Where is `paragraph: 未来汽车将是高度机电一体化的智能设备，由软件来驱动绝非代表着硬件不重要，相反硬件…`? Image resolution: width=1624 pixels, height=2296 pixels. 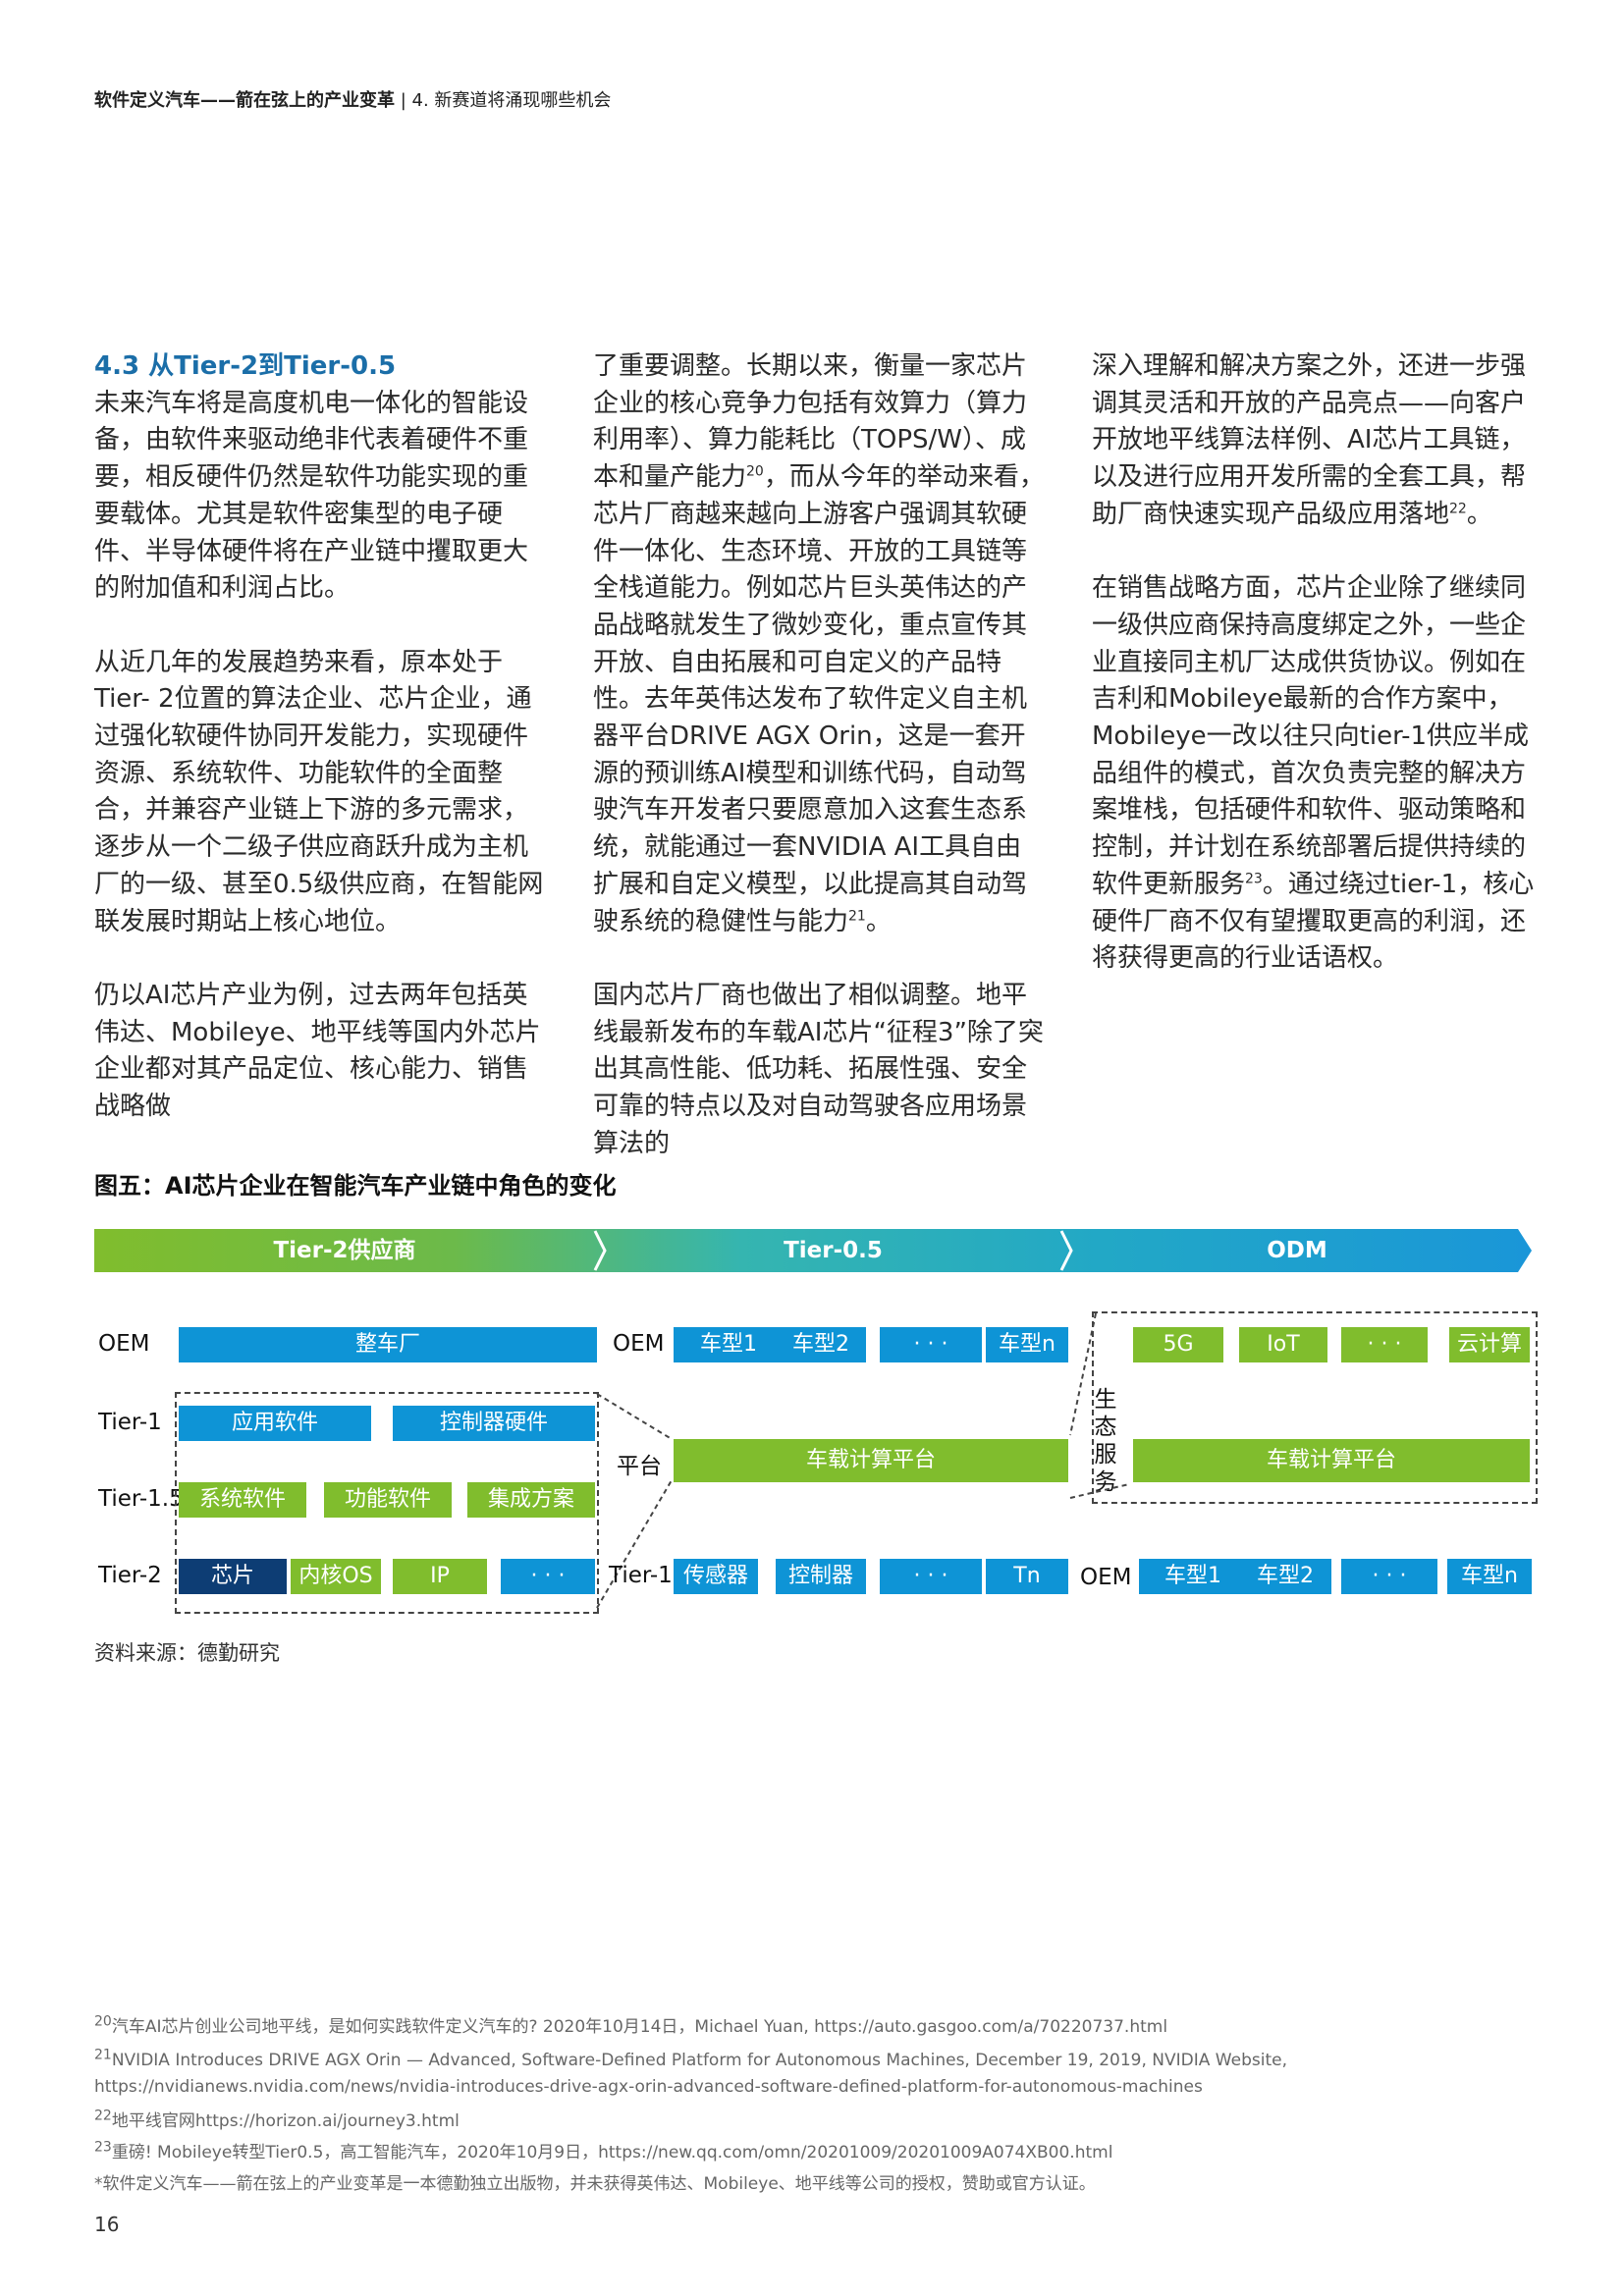
paragraph: 未来汽车将是高度机电一体化的智能设备，由软件来驱动绝非代表着硬件不重要，相反硬件… is located at coordinates (311, 496).